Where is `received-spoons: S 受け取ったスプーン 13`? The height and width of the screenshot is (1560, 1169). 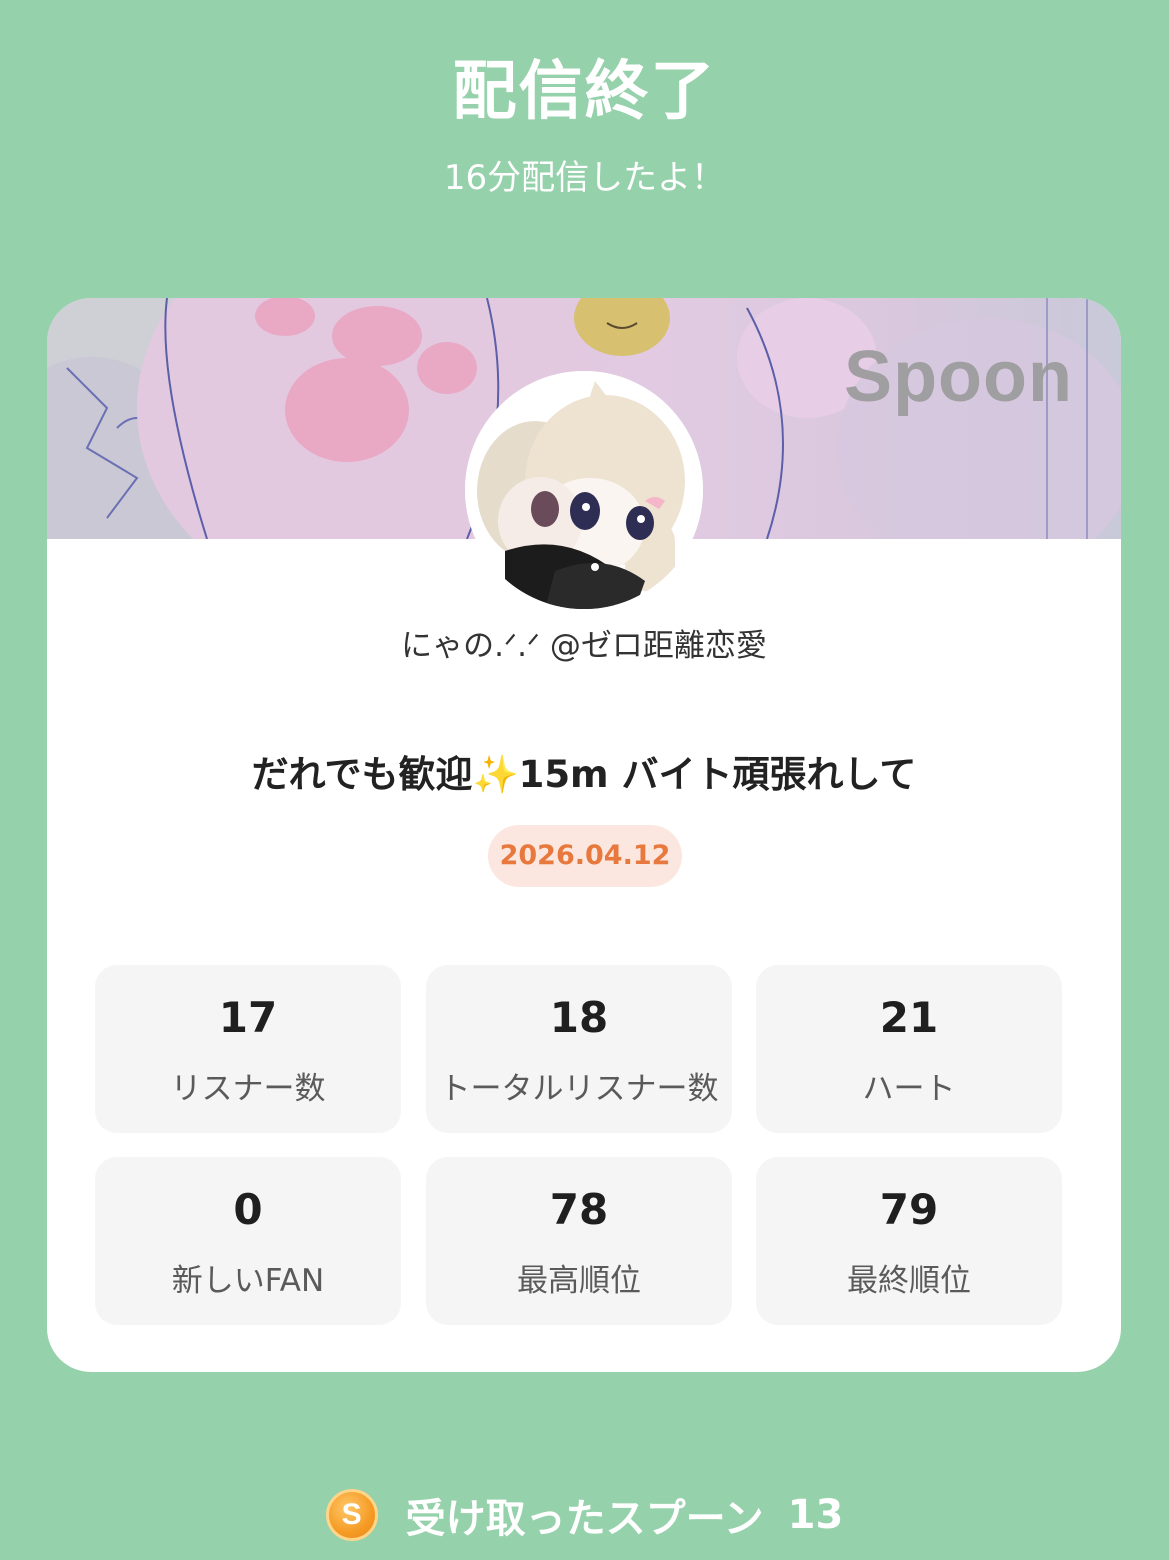
received-spoons: S 受け取ったスプーン 13 is located at coordinates (584, 1516).